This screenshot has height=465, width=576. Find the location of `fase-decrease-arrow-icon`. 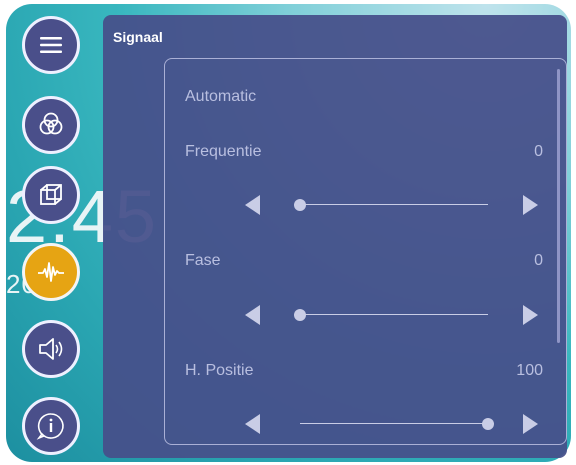

fase-decrease-arrow-icon is located at coordinates (252, 315).